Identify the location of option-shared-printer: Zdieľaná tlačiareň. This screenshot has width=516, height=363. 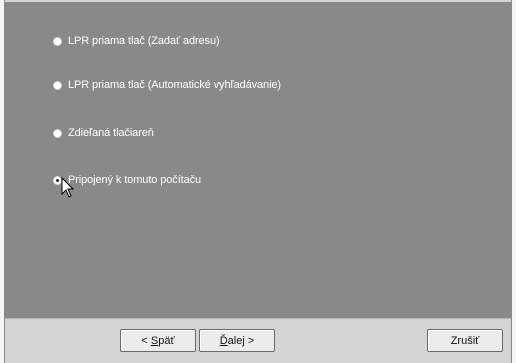
(103, 133).